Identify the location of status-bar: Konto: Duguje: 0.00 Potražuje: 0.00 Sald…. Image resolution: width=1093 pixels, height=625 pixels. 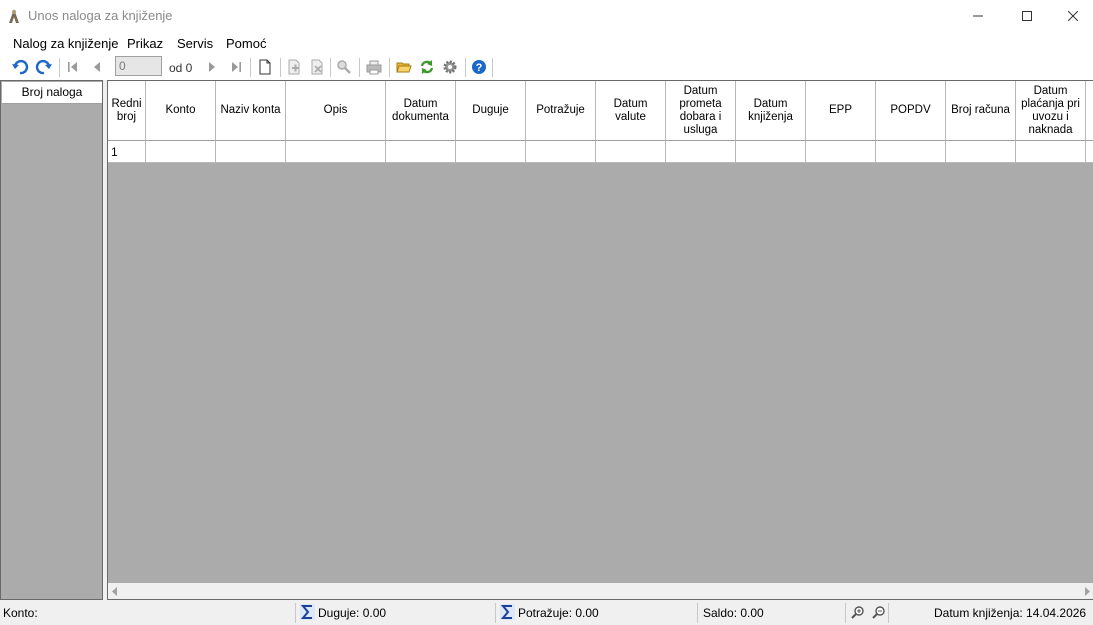
(546, 612).